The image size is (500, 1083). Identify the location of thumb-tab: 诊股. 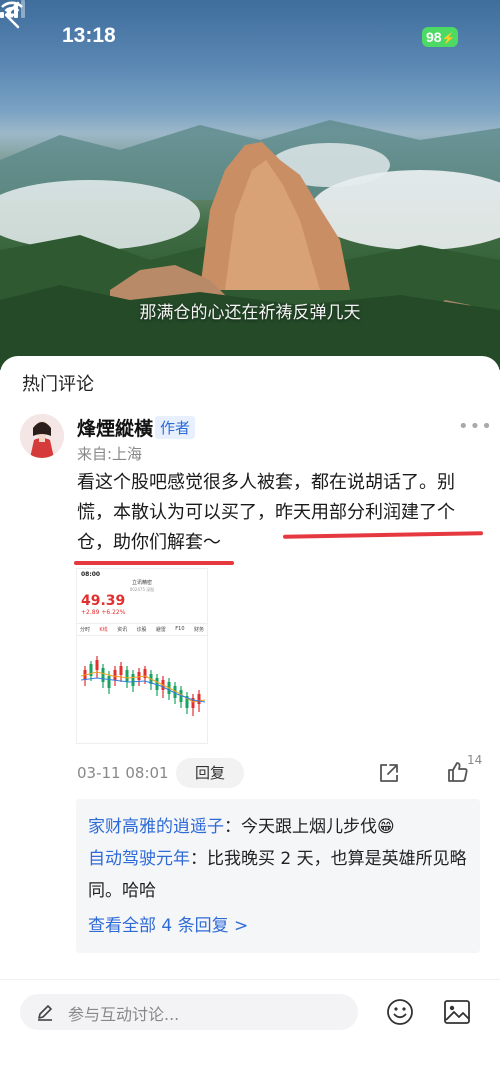
(141, 630).